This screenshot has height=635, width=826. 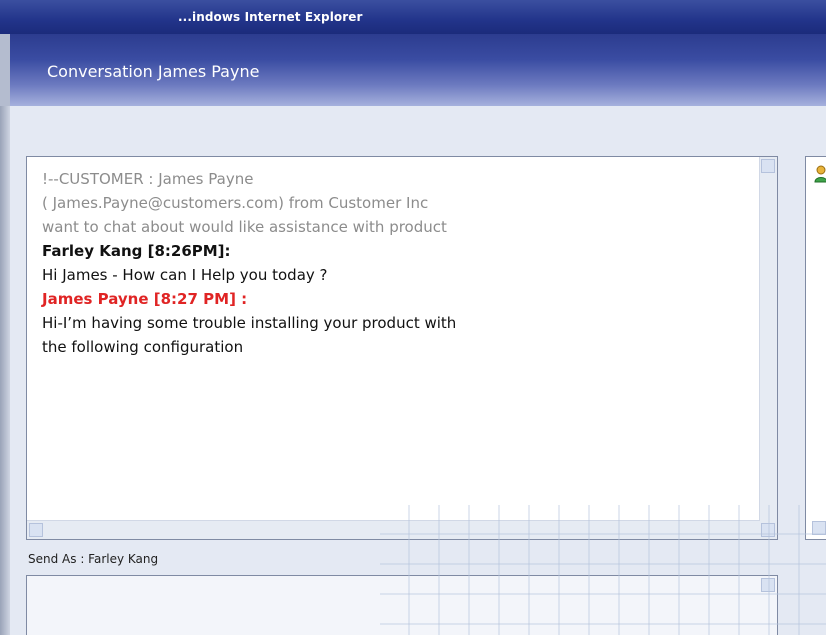 What do you see at coordinates (270, 17) in the screenshot?
I see `browser-title: ...indows Internet Explorer` at bounding box center [270, 17].